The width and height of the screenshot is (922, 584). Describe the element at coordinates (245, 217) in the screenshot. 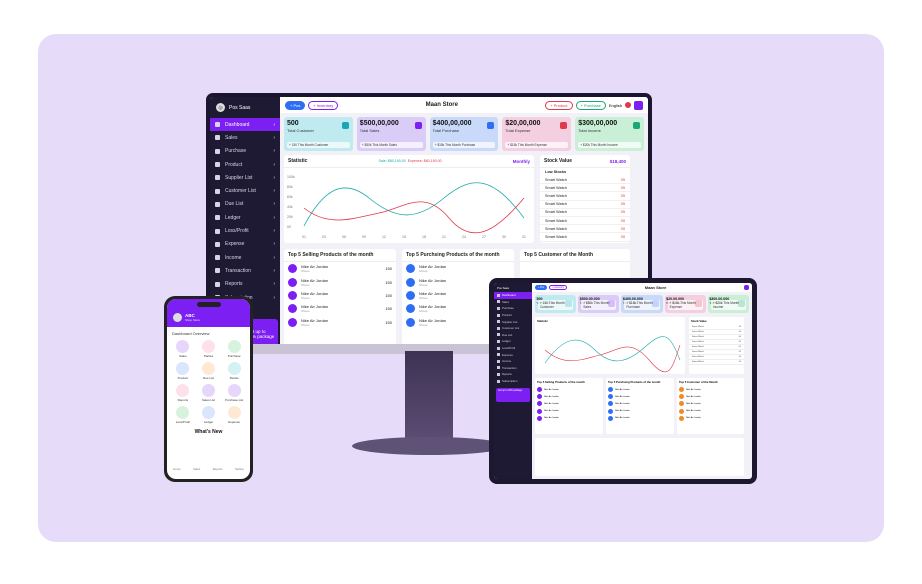

I see `sidebar-item-ledger: Ledger ›` at that location.